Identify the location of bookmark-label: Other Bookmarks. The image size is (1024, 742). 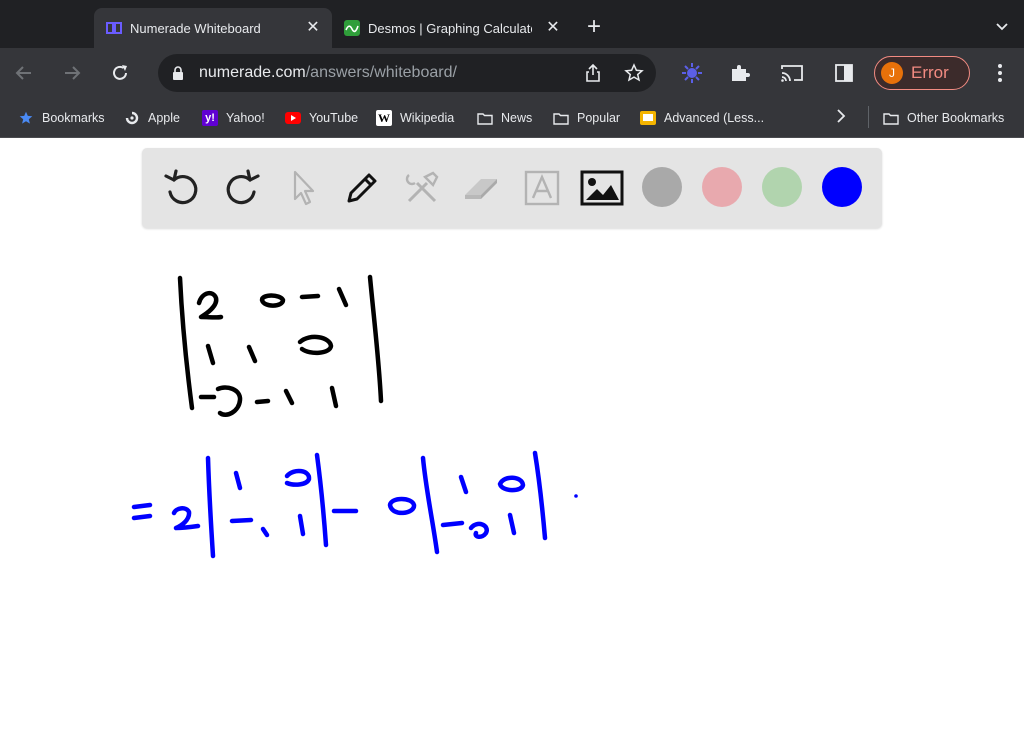
(956, 118).